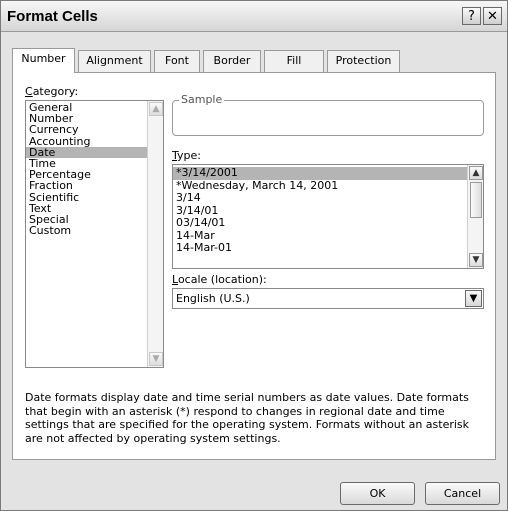 The height and width of the screenshot is (511, 508). What do you see at coordinates (186, 155) in the screenshot?
I see `type-label: Type:` at bounding box center [186, 155].